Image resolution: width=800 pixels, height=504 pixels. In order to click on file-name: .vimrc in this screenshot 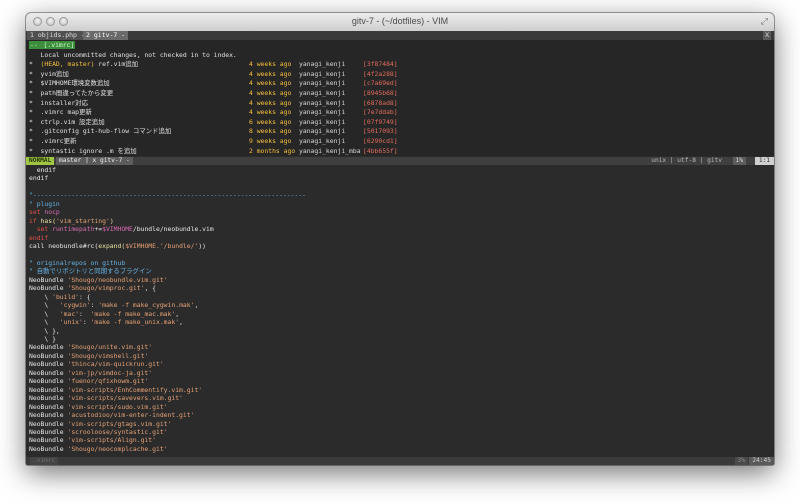, I will do `click(44, 461)`.